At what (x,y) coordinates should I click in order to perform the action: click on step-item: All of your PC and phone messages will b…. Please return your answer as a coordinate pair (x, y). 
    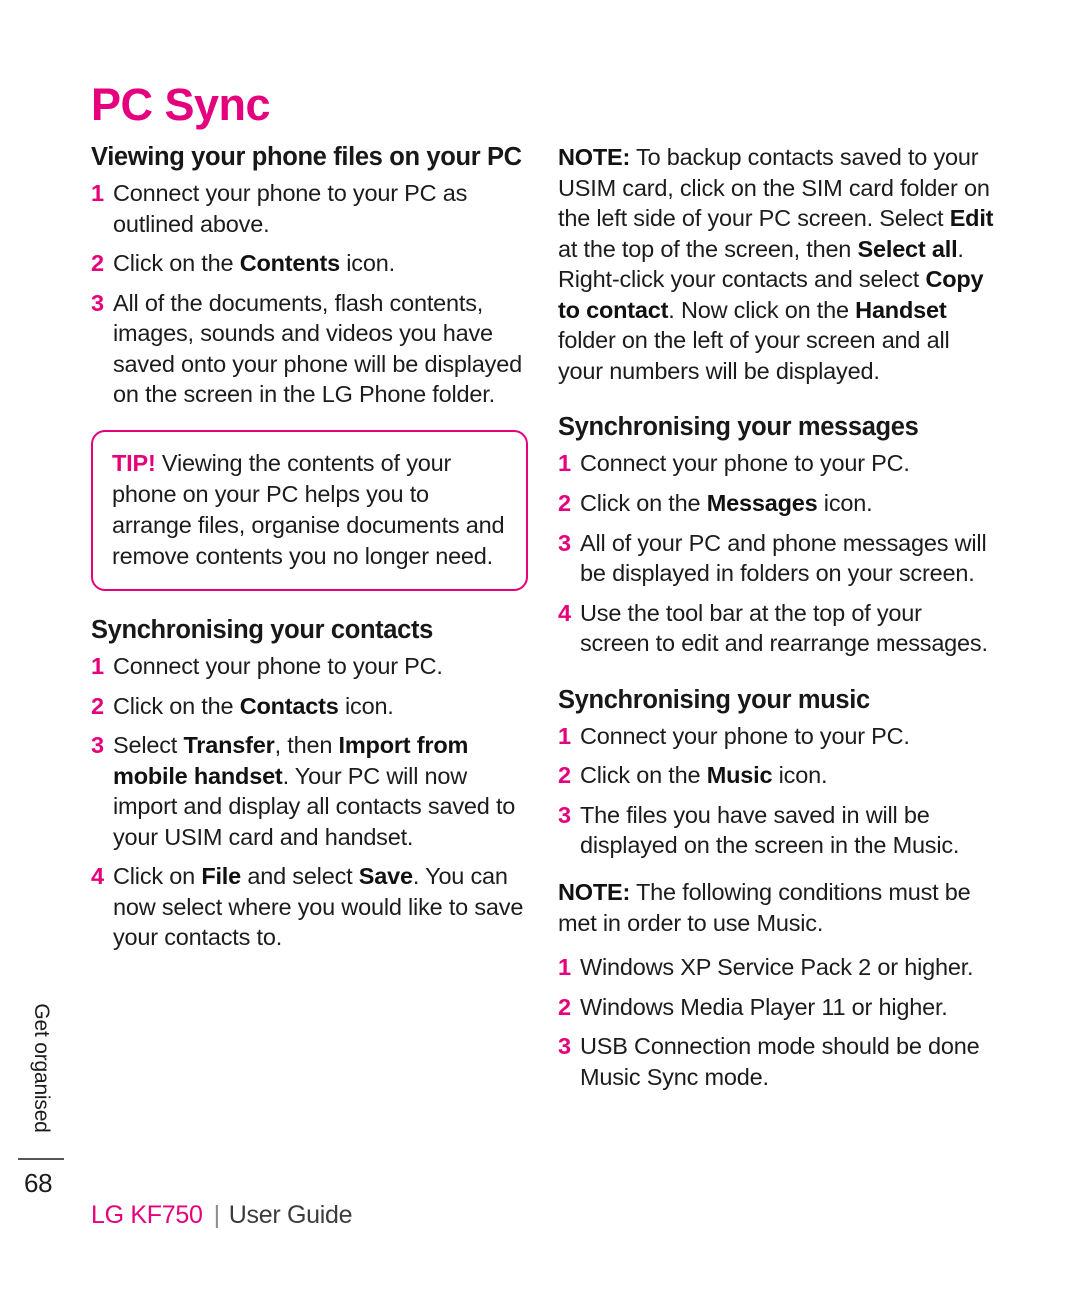
    Looking at the image, I should click on (772, 557).